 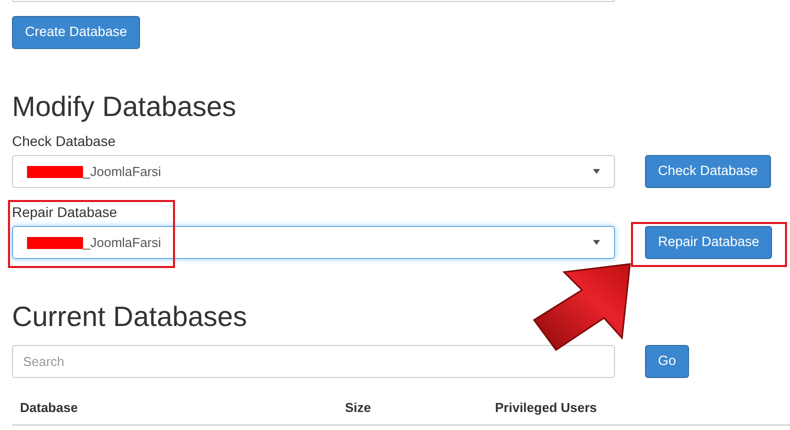 What do you see at coordinates (546, 408) in the screenshot?
I see `column-header: Privileged Users` at bounding box center [546, 408].